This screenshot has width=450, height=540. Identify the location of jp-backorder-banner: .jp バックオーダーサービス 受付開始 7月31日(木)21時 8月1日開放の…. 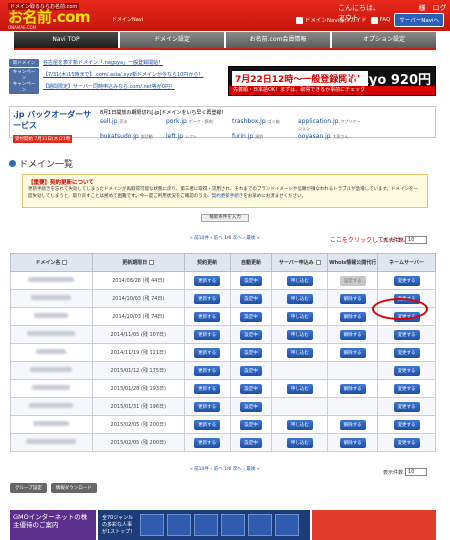
(222, 124).